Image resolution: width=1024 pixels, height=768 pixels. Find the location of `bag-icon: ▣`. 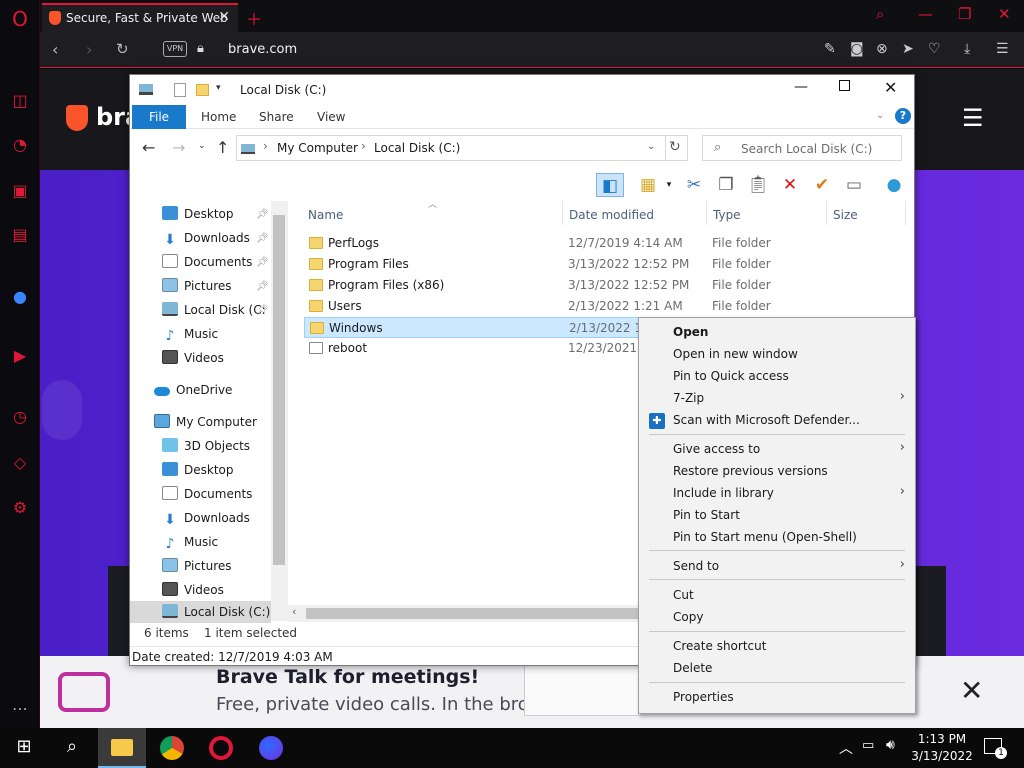

bag-icon: ▣ is located at coordinates (20, 191).